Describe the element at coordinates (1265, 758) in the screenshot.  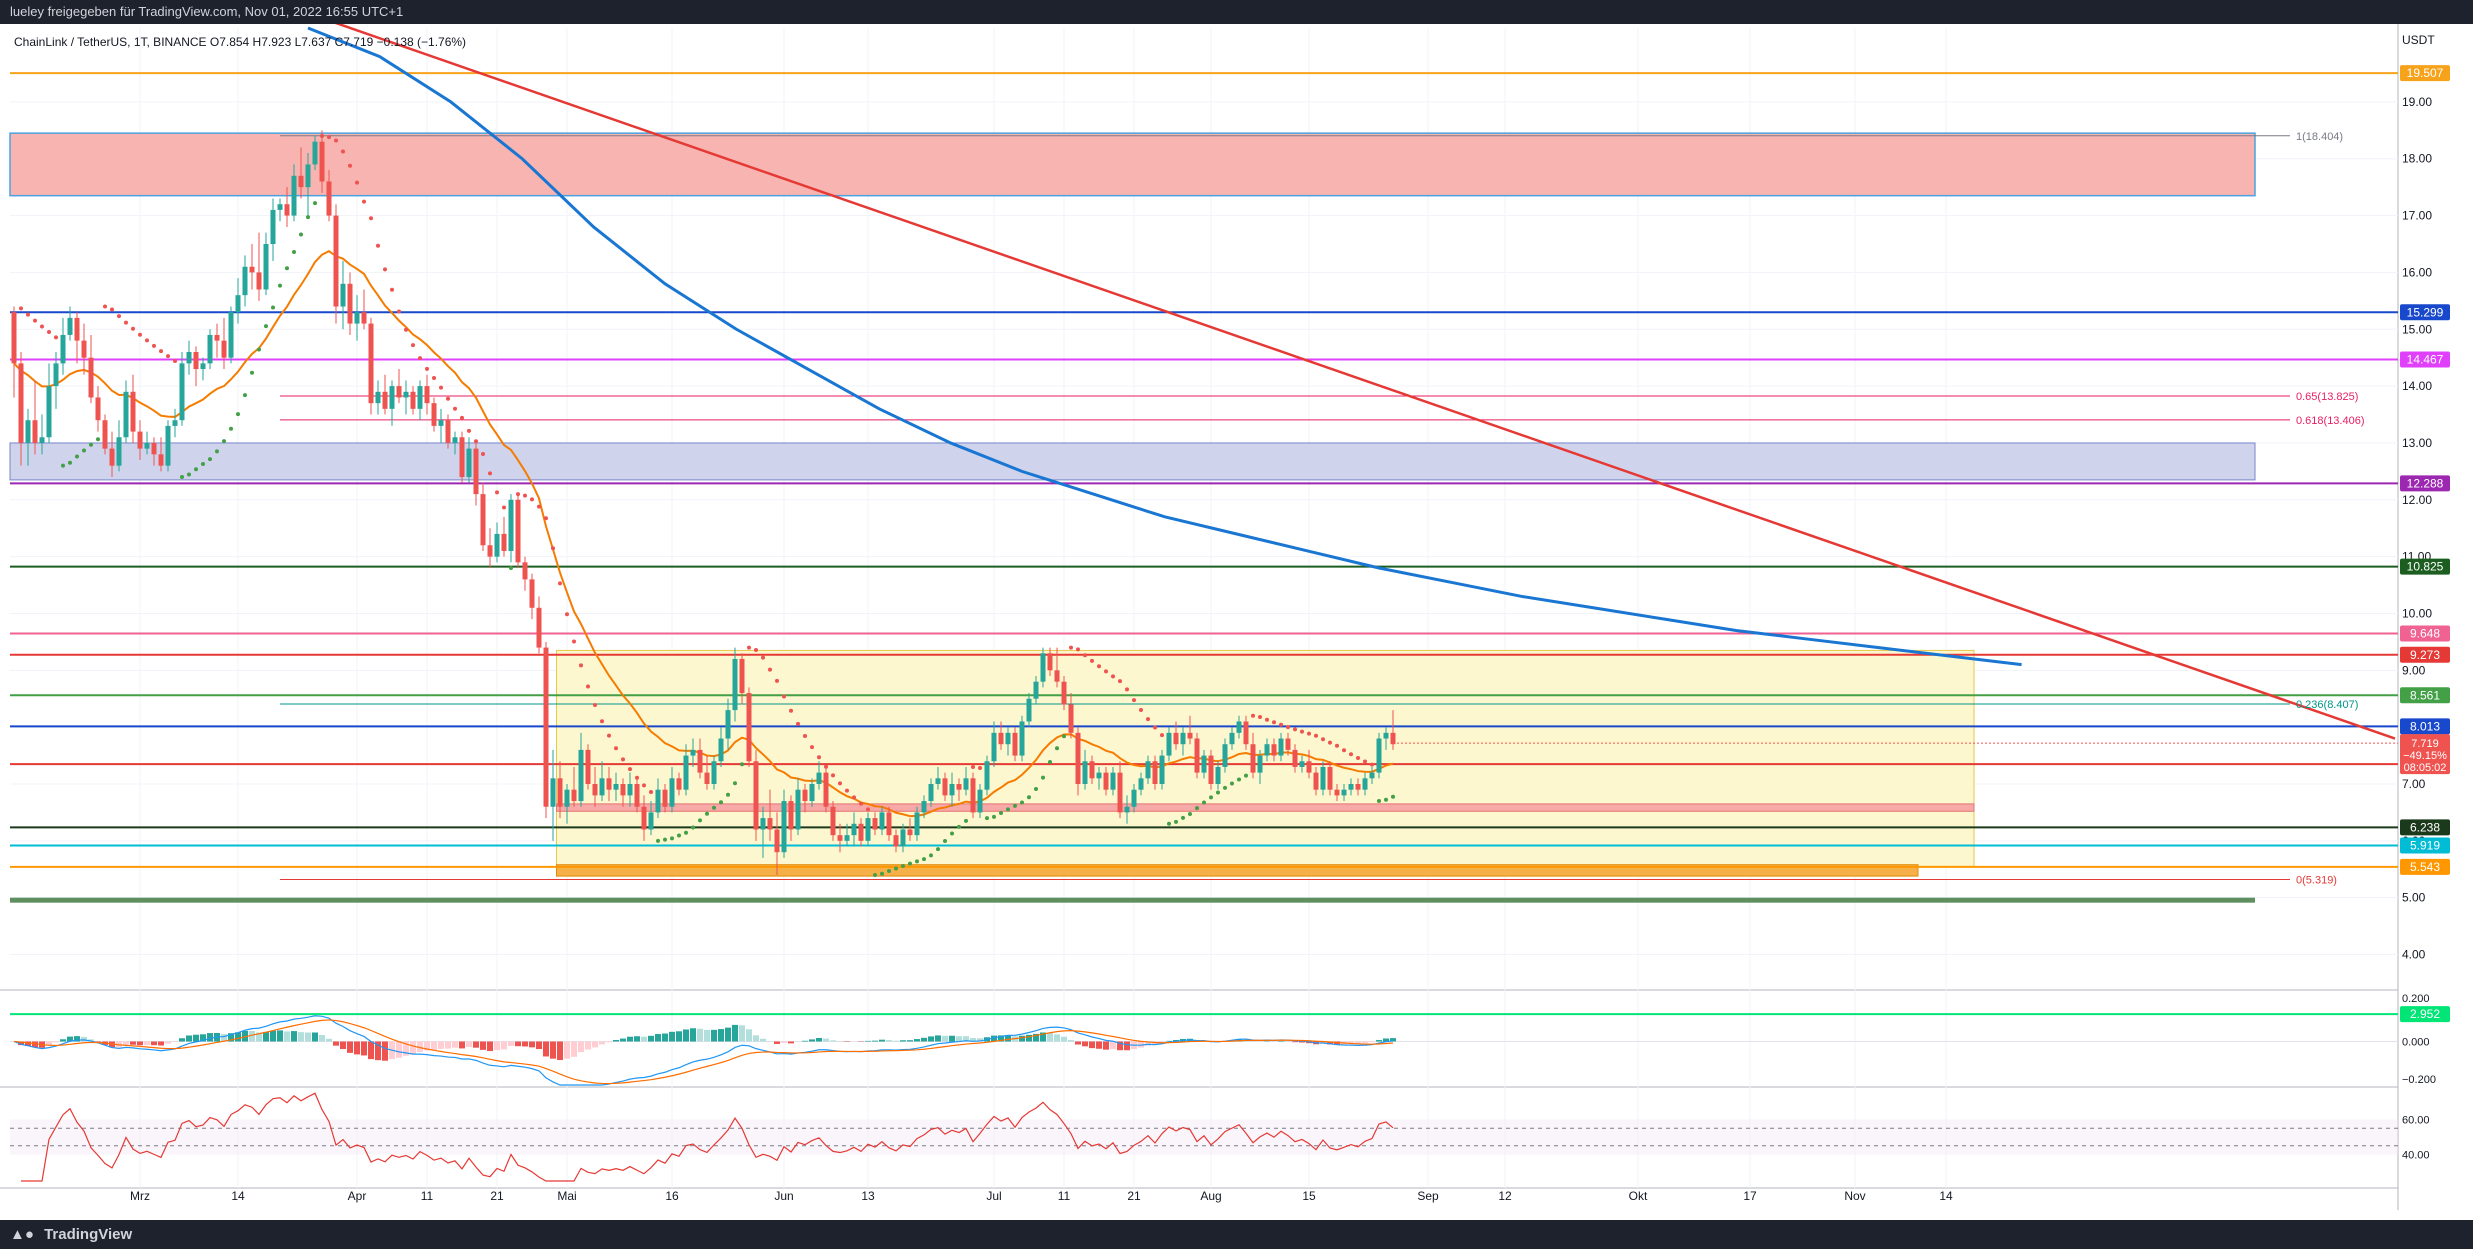
I see `range-box` at that location.